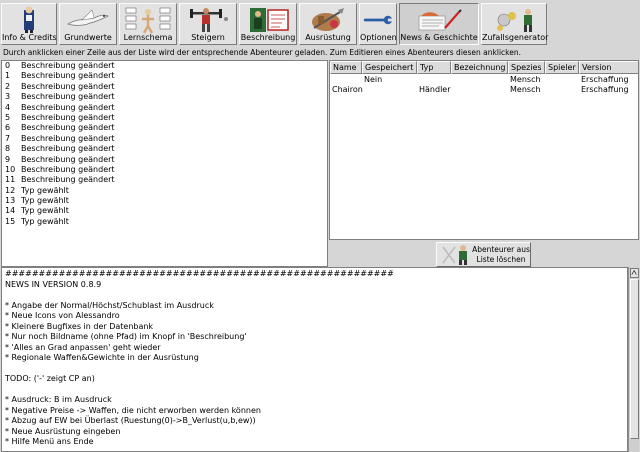 The width and height of the screenshot is (640, 452). What do you see at coordinates (164, 97) in the screenshot?
I see `list-item: 3 Beschreibung geändert` at bounding box center [164, 97].